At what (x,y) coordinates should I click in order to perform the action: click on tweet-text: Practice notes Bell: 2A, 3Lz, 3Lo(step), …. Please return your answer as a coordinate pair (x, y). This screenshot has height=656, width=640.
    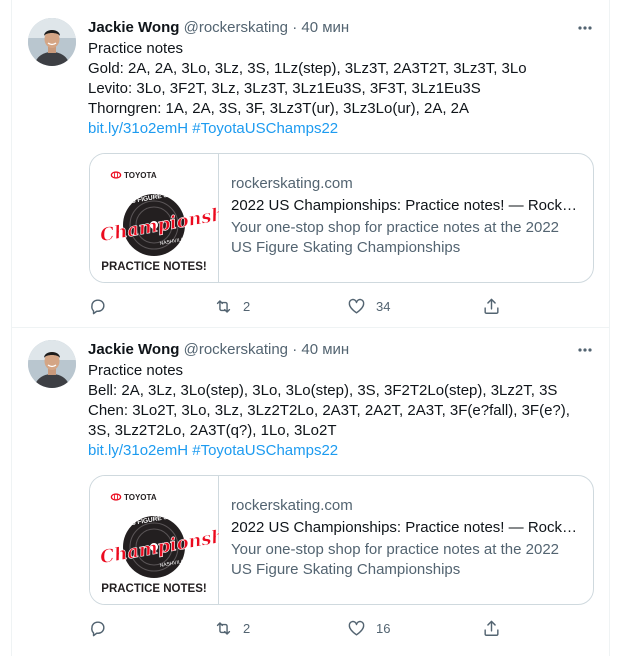
    Looking at the image, I should click on (340, 411).